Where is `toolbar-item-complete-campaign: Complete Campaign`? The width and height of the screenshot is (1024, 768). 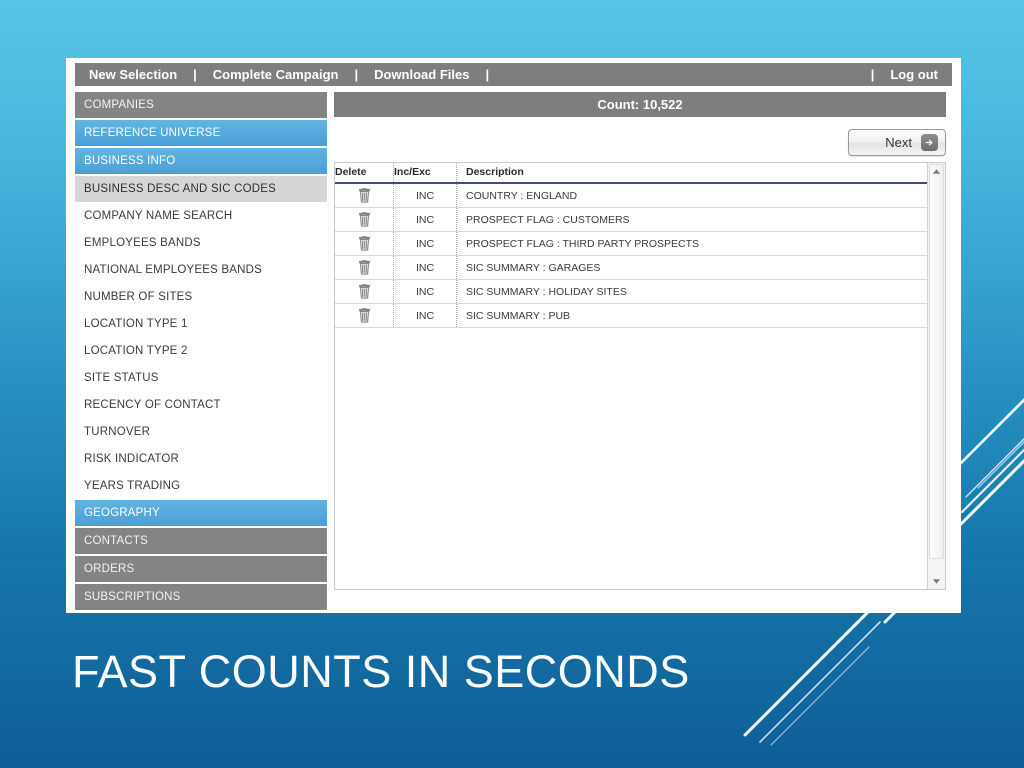 toolbar-item-complete-campaign: Complete Campaign is located at coordinates (276, 74).